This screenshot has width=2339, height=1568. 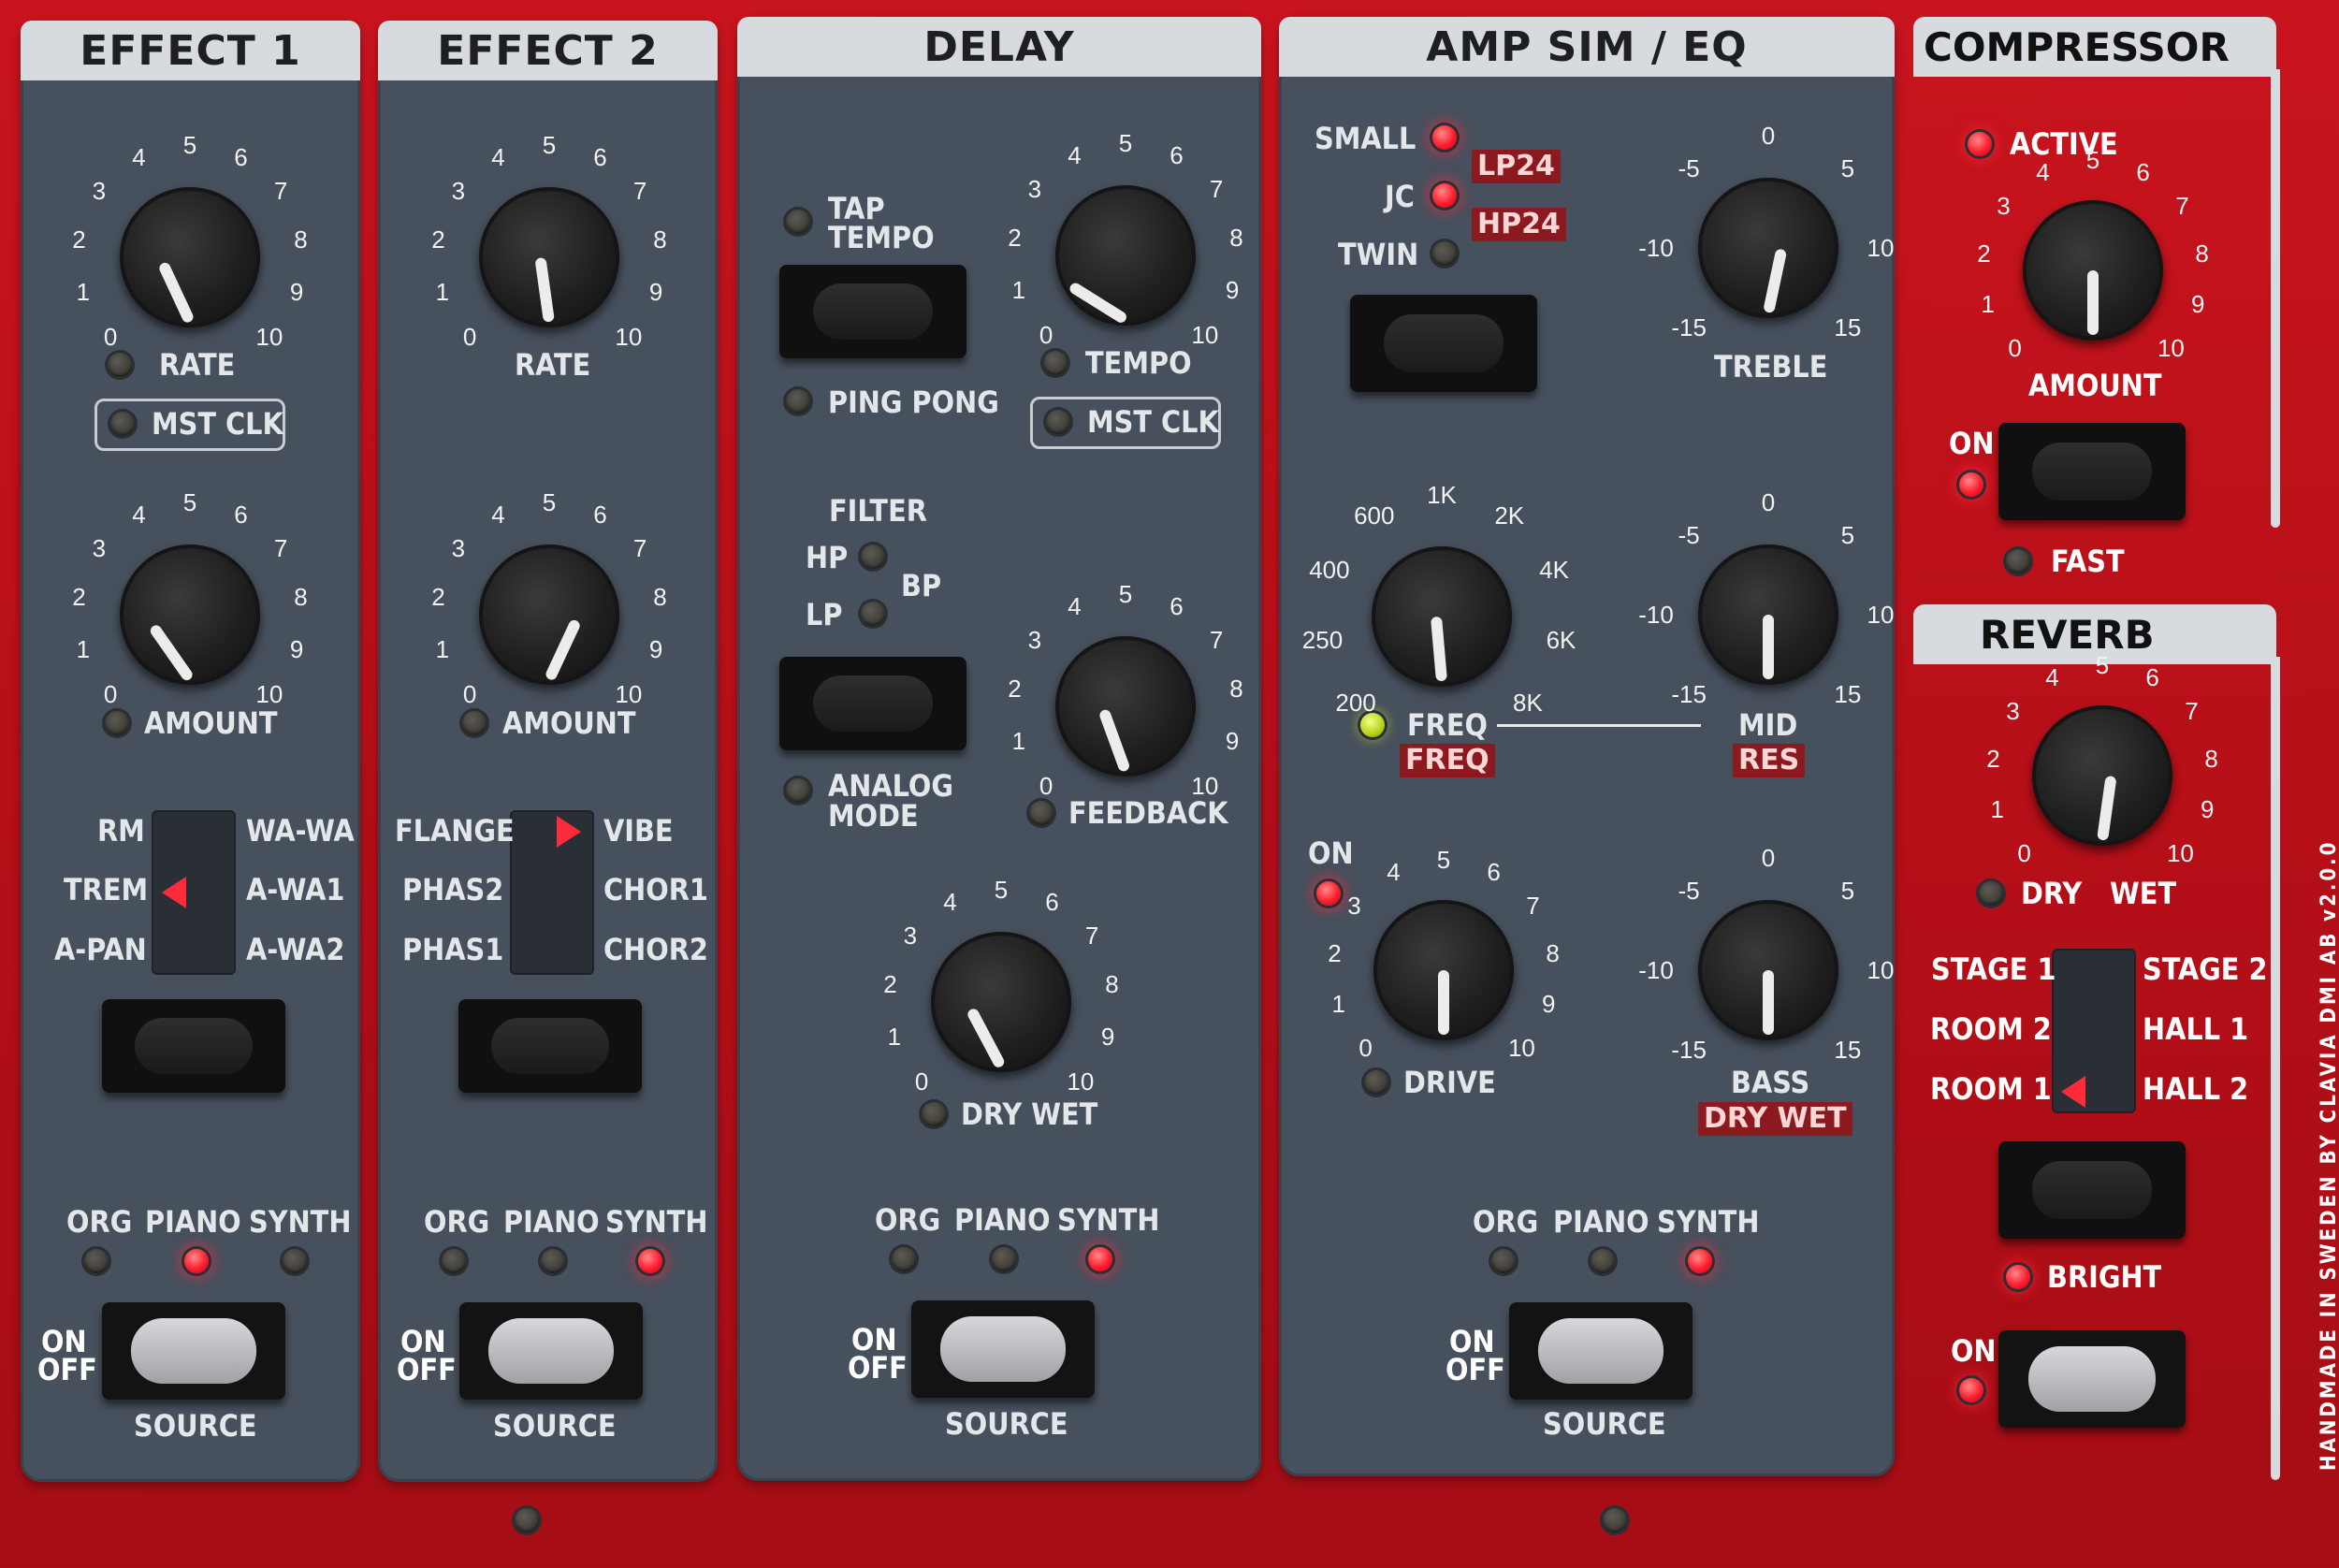 I want to click on delay-tempo-scale-tick: 4, so click(x=1075, y=156).